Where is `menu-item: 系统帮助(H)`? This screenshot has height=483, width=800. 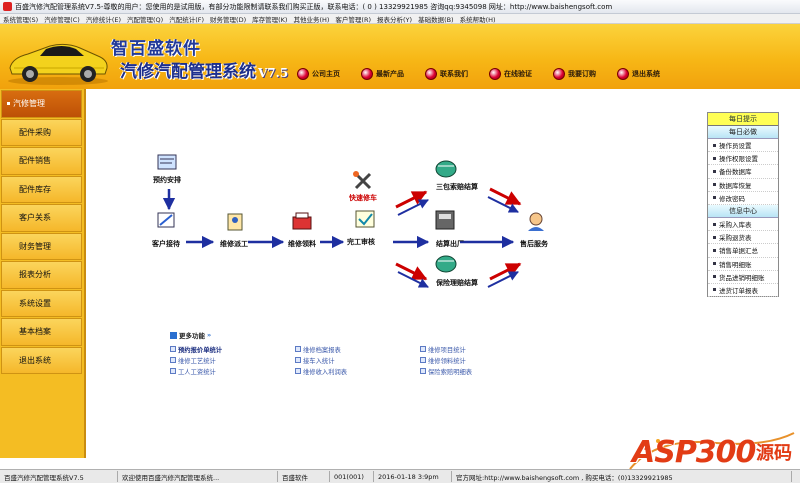
menu-item: 系统帮助(H) is located at coordinates (478, 19).